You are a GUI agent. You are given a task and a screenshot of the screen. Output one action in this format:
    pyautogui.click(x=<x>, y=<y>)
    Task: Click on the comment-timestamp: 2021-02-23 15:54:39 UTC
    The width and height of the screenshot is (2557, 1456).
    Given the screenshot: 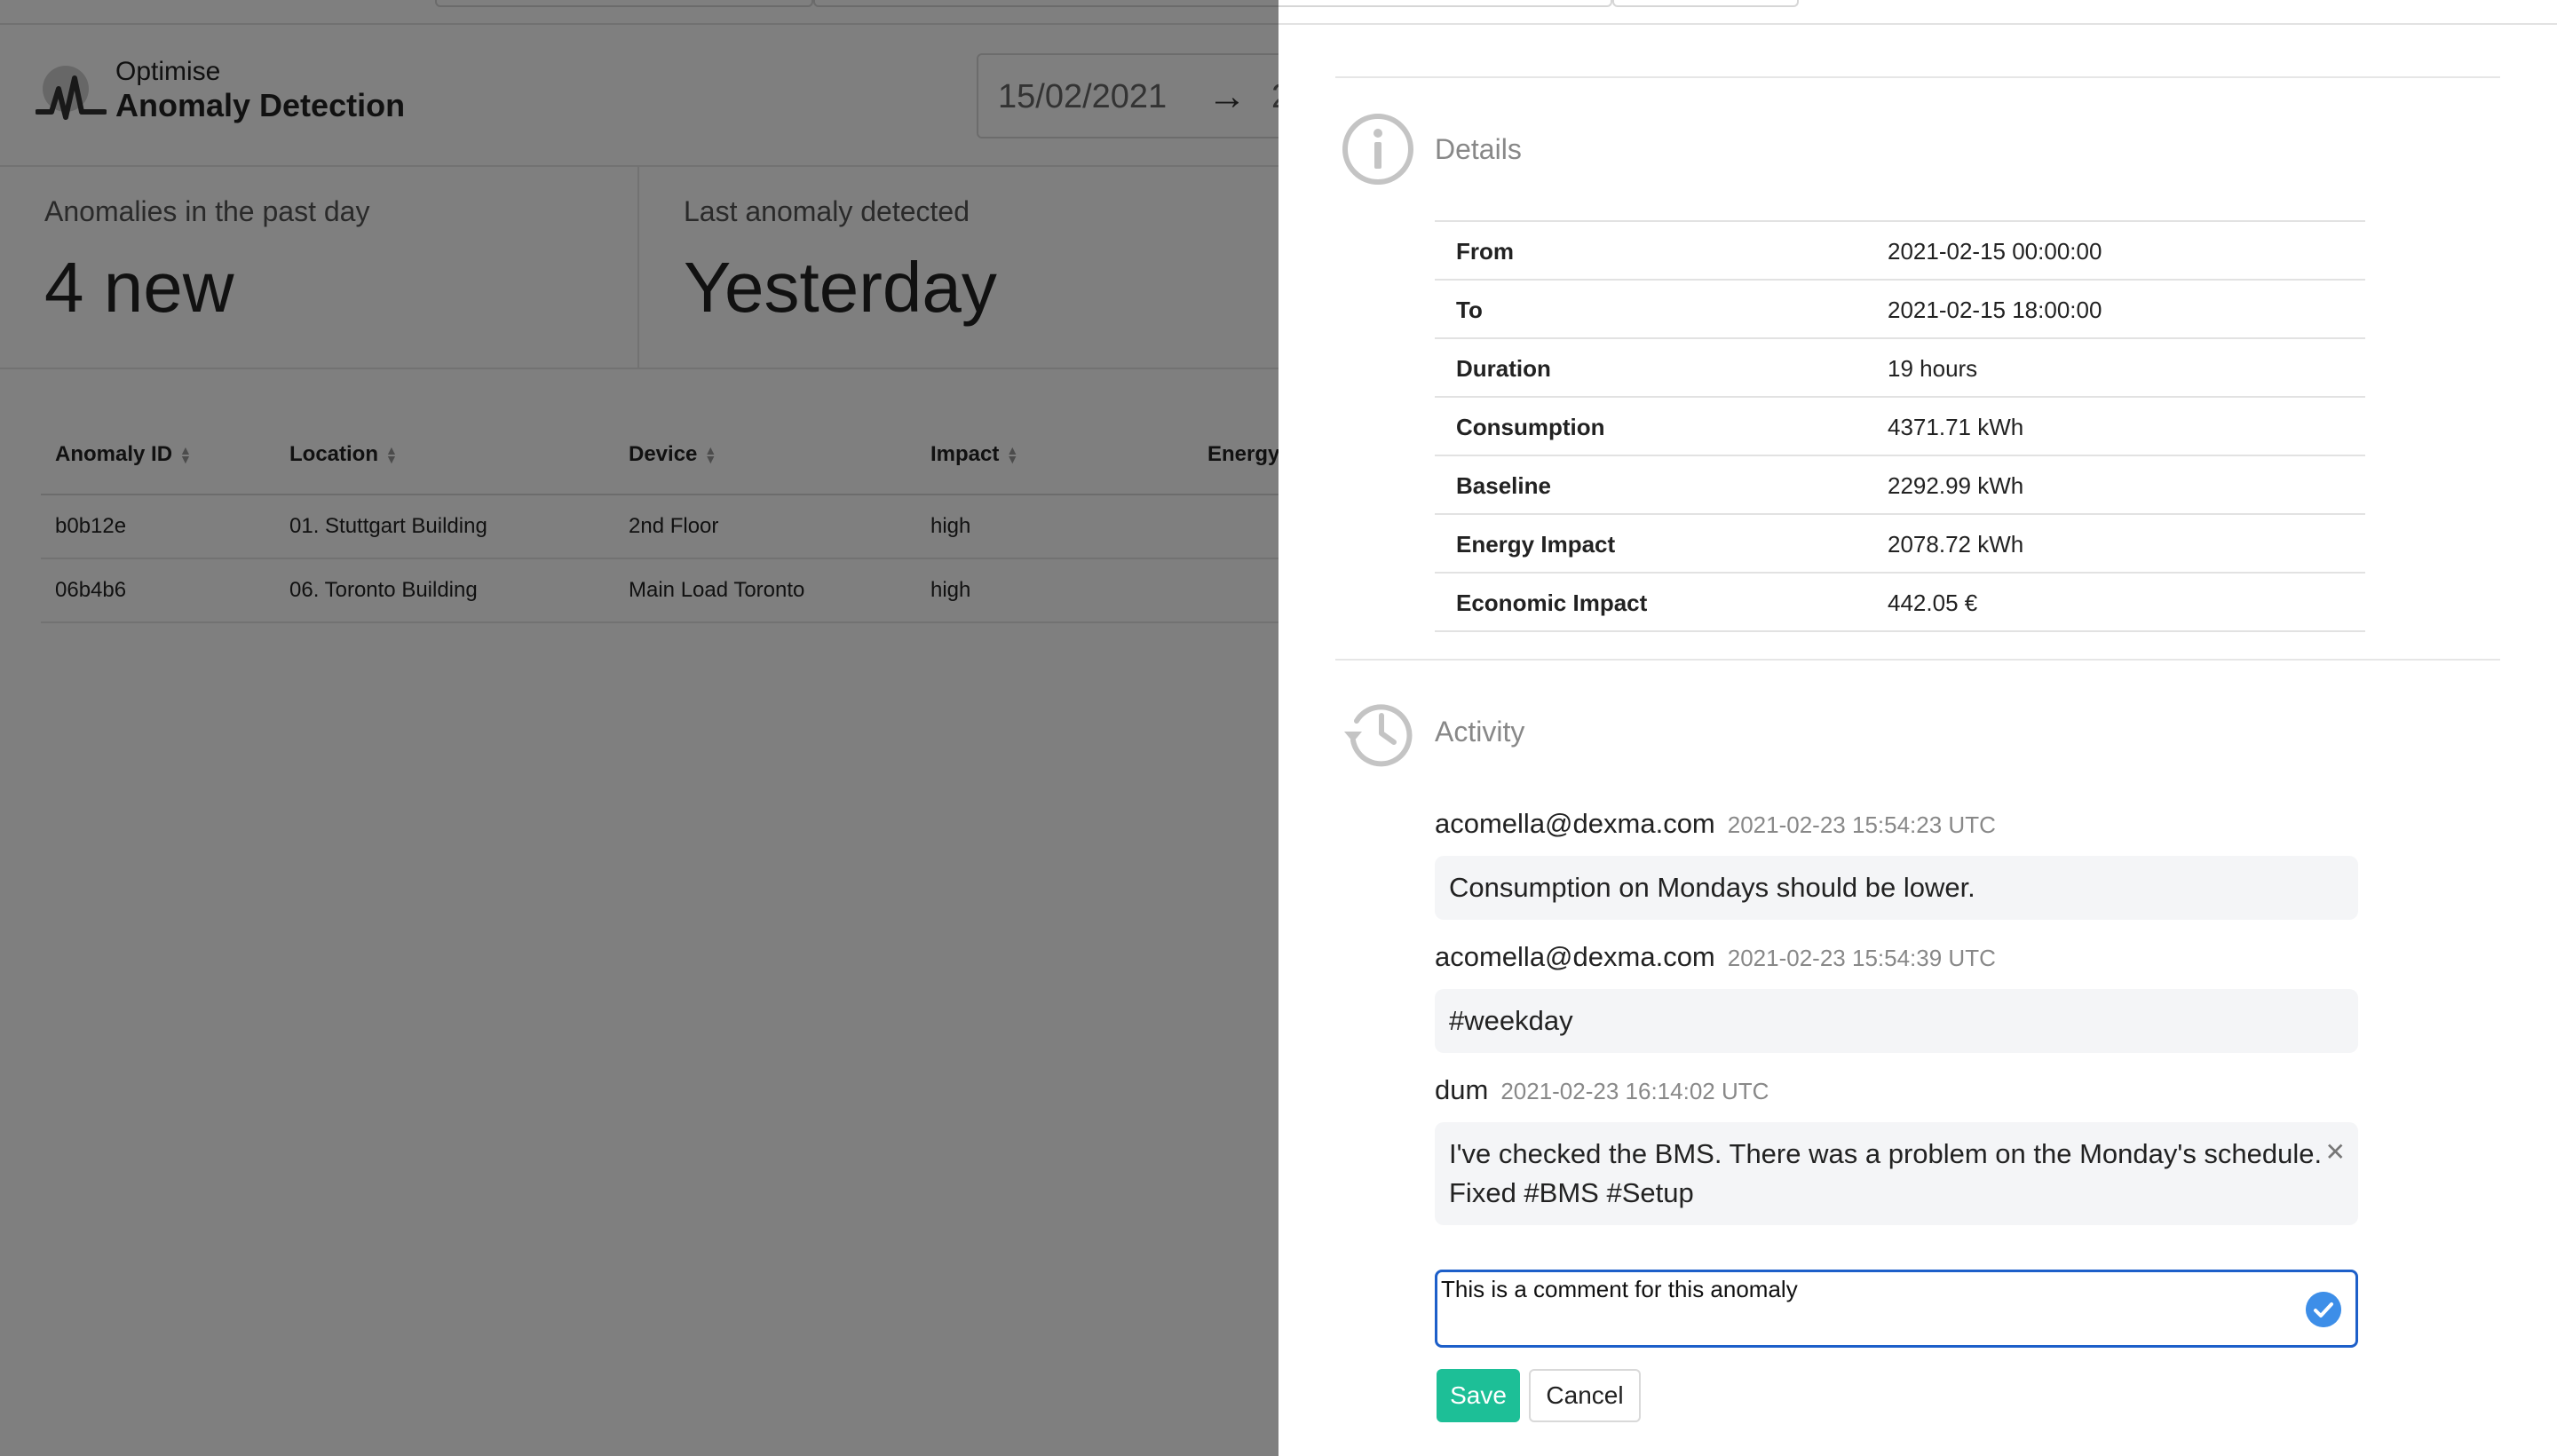 What is the action you would take?
    pyautogui.click(x=1861, y=958)
    